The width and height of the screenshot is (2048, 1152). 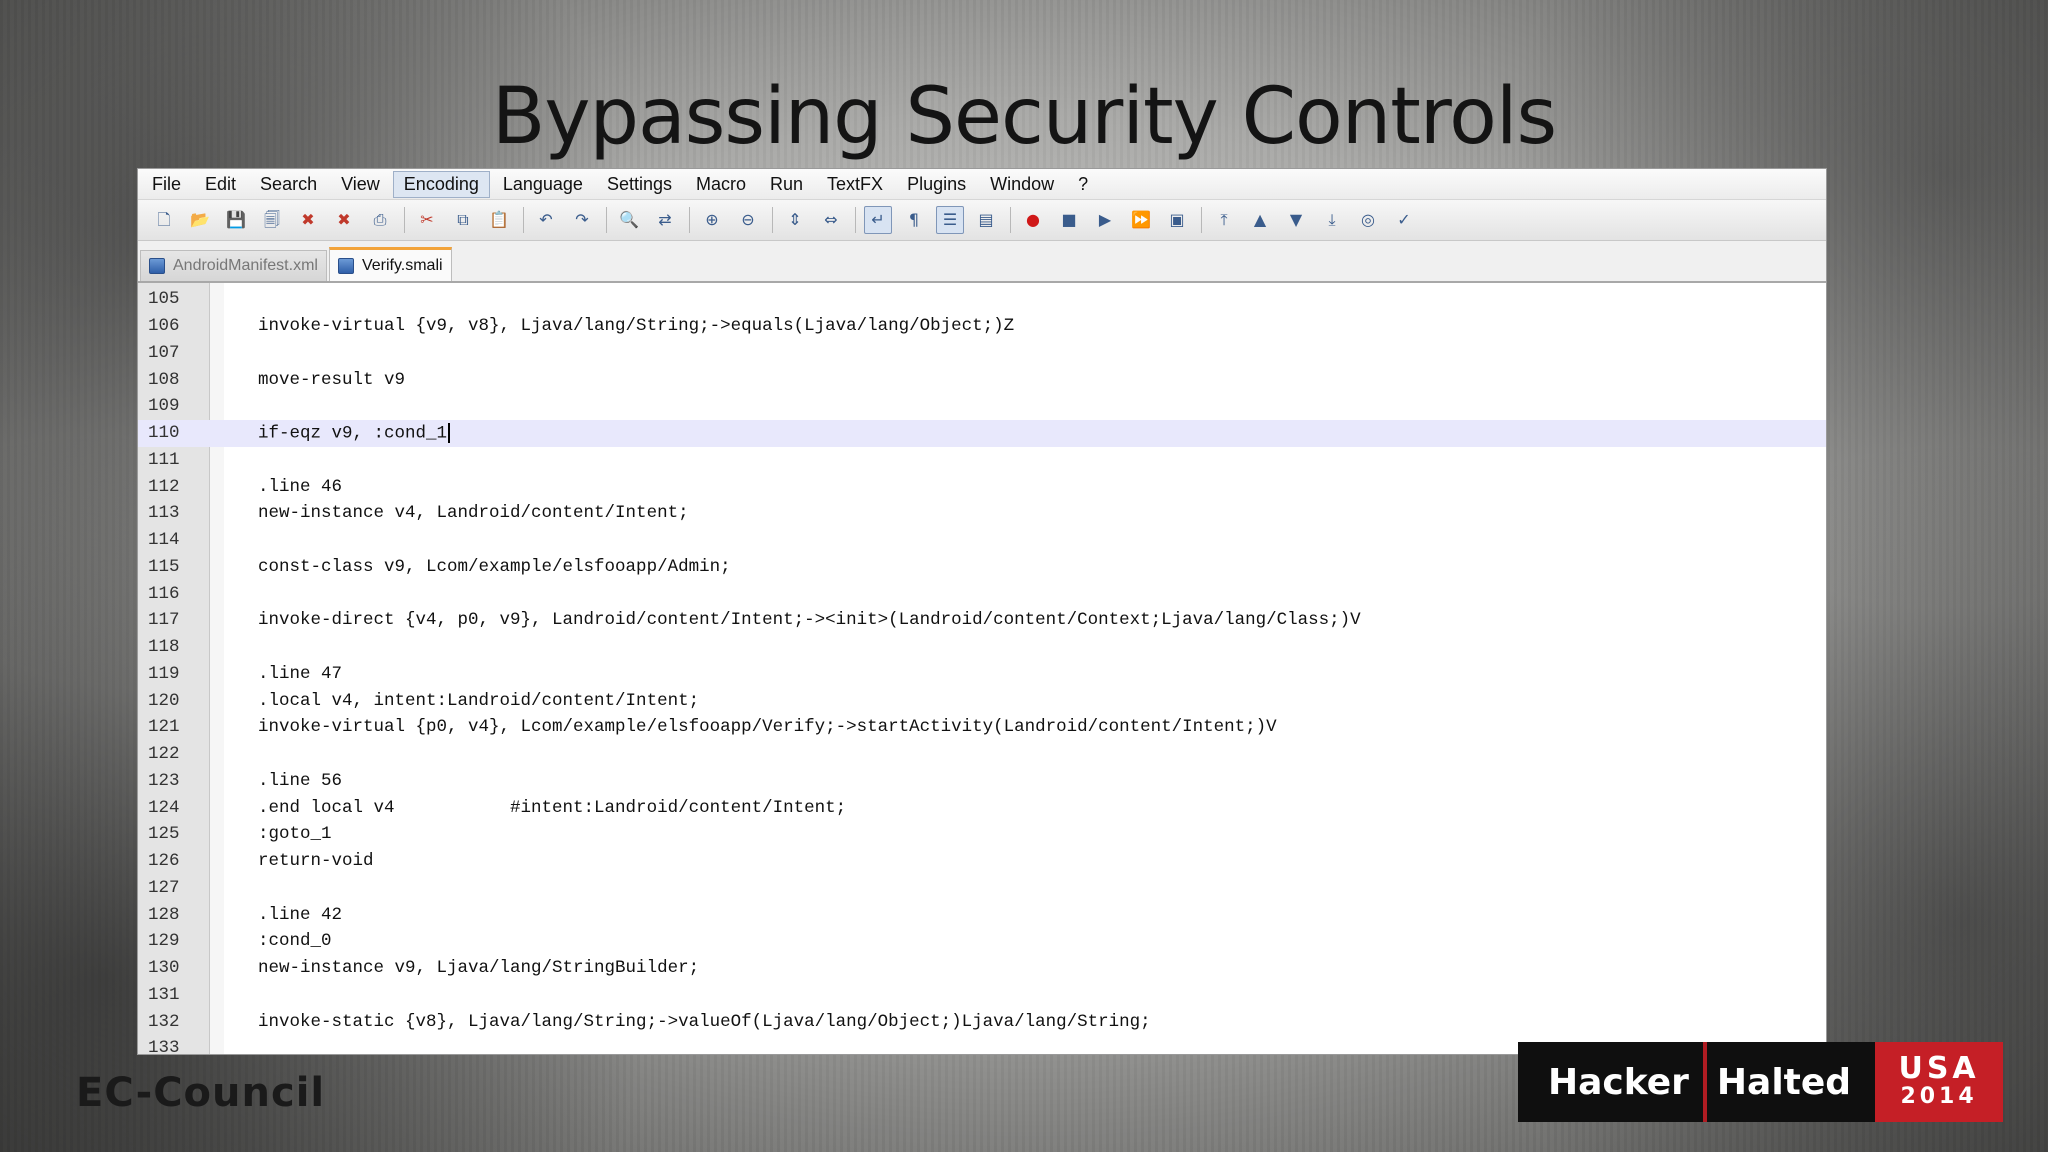 What do you see at coordinates (982, 888) in the screenshot?
I see `code-line: 127` at bounding box center [982, 888].